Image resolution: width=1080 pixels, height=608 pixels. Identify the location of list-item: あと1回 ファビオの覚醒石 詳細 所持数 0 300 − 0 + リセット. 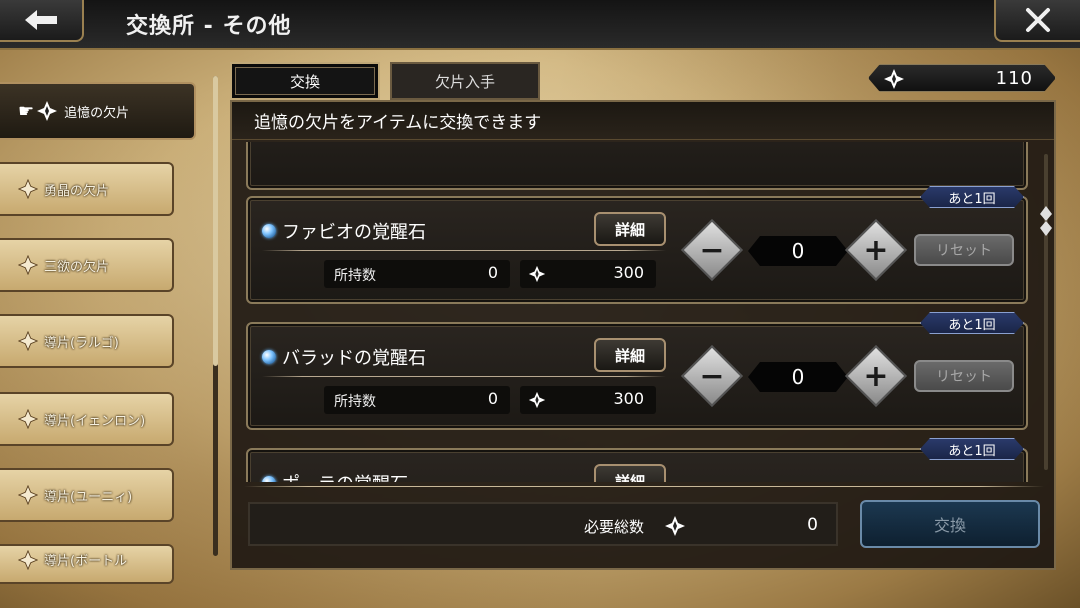
(637, 245).